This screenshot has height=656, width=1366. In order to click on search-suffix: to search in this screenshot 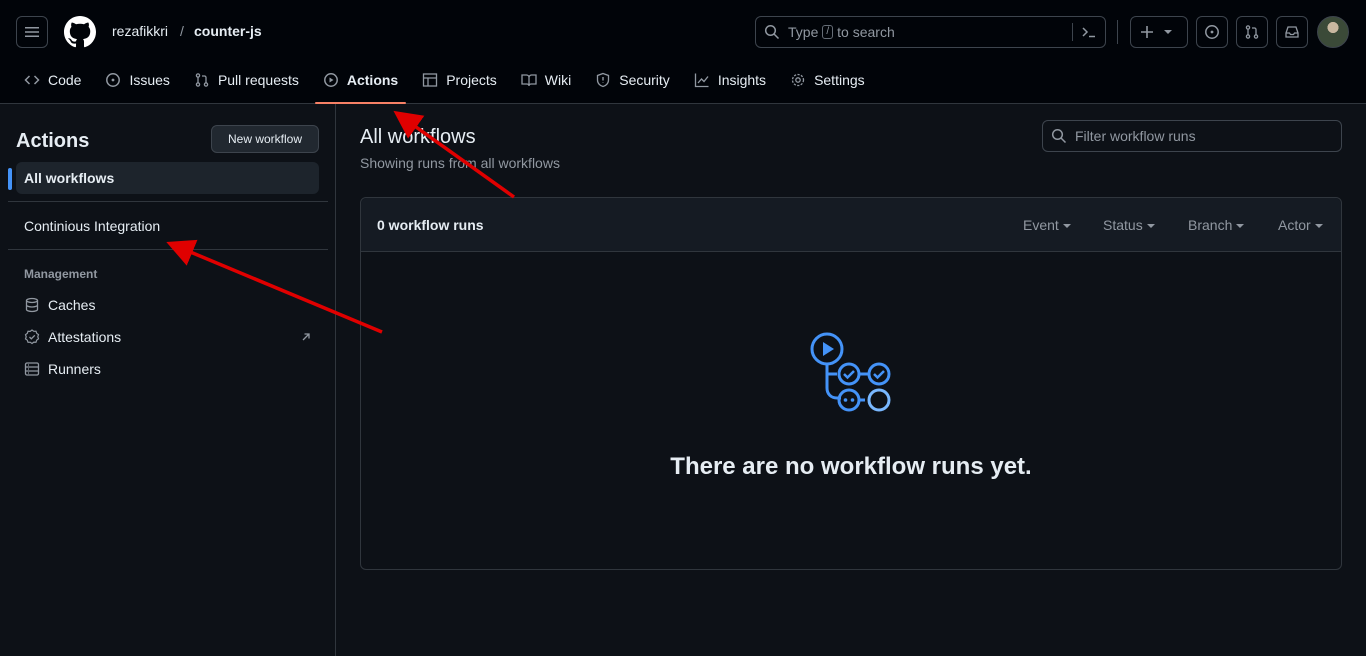, I will do `click(866, 32)`.